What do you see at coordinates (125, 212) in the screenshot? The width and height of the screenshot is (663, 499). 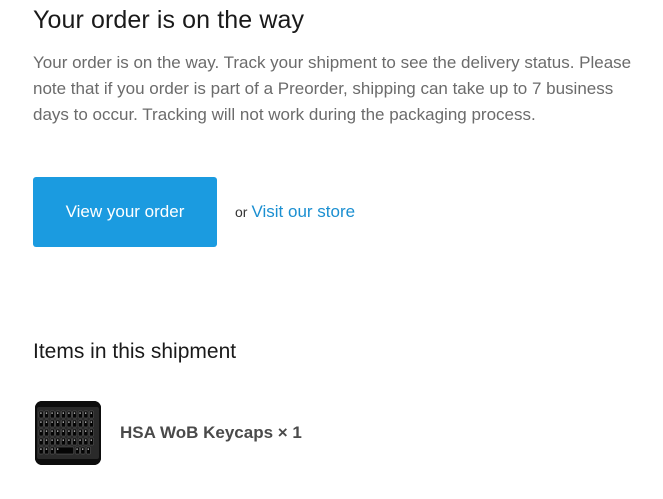 I see `view-order-button: View your order` at bounding box center [125, 212].